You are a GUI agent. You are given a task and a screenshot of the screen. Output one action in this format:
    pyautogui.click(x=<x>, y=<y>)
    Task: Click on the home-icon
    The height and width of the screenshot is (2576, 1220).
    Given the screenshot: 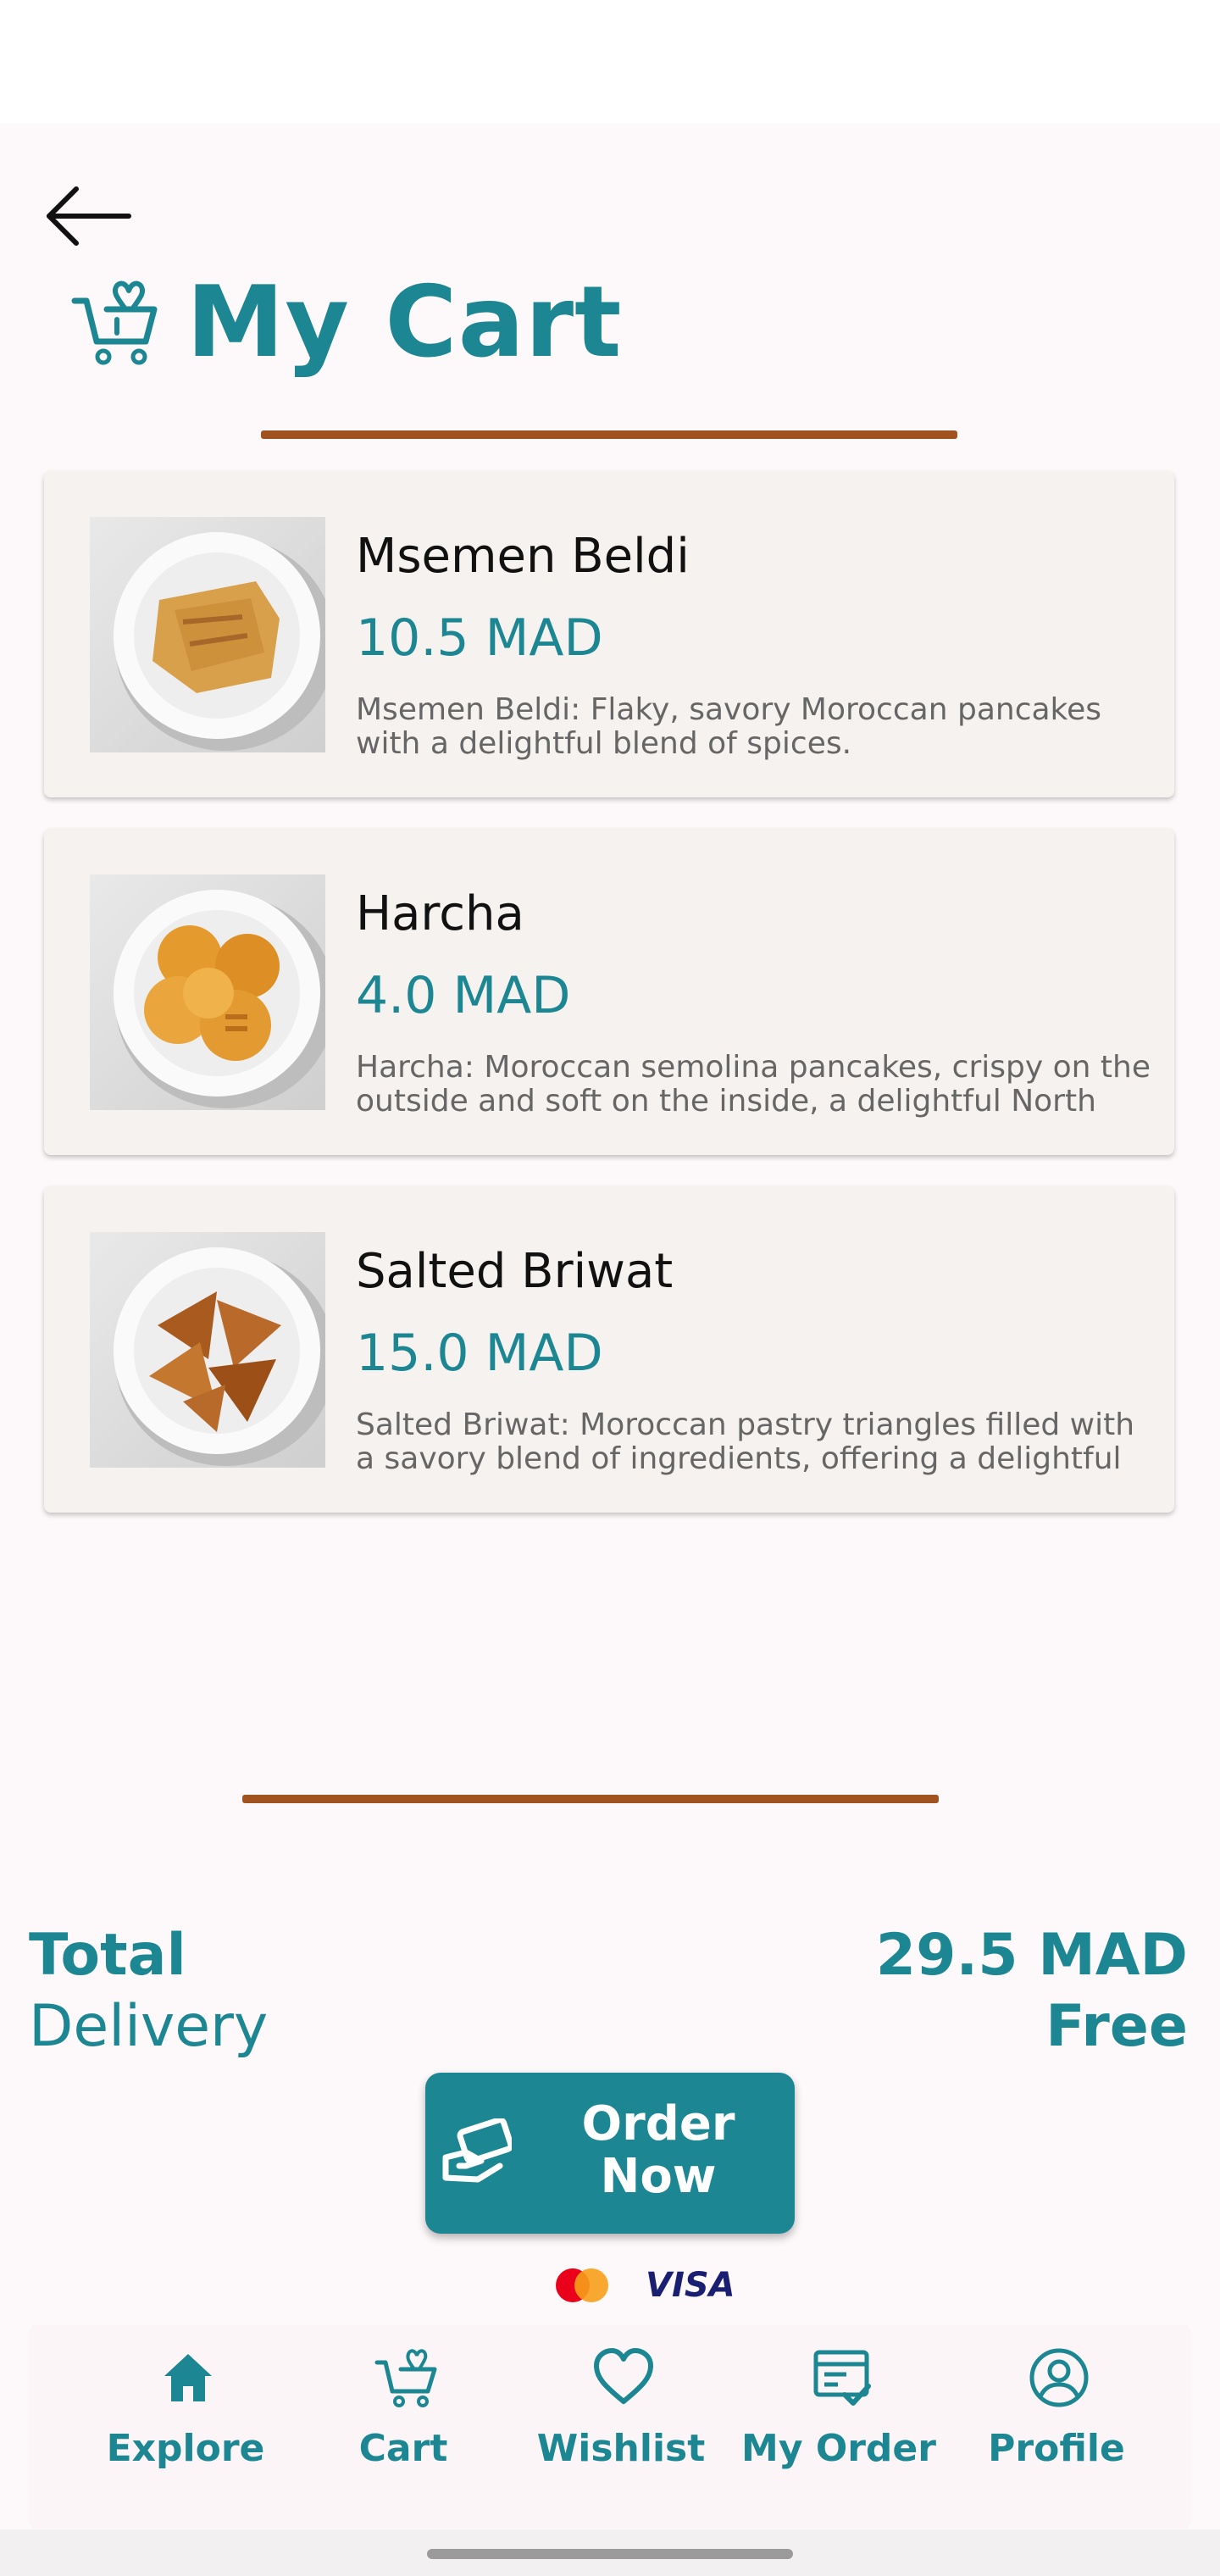 What is the action you would take?
    pyautogui.click(x=188, y=2377)
    